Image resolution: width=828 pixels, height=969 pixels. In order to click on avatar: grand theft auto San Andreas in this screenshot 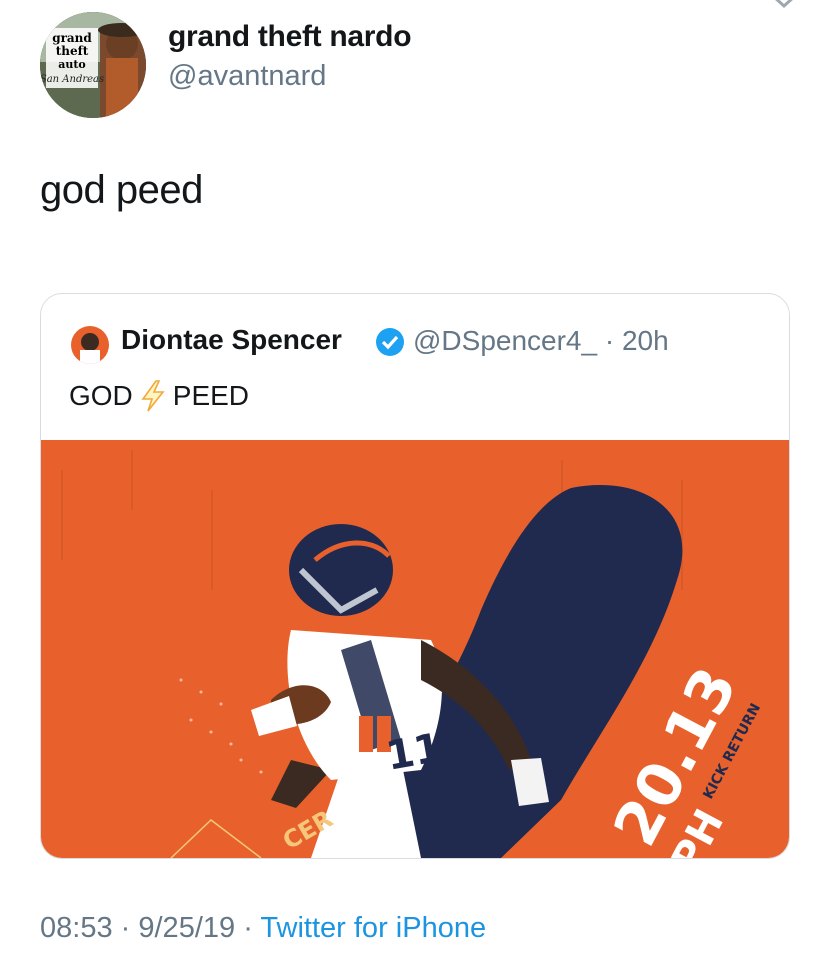, I will do `click(93, 65)`.